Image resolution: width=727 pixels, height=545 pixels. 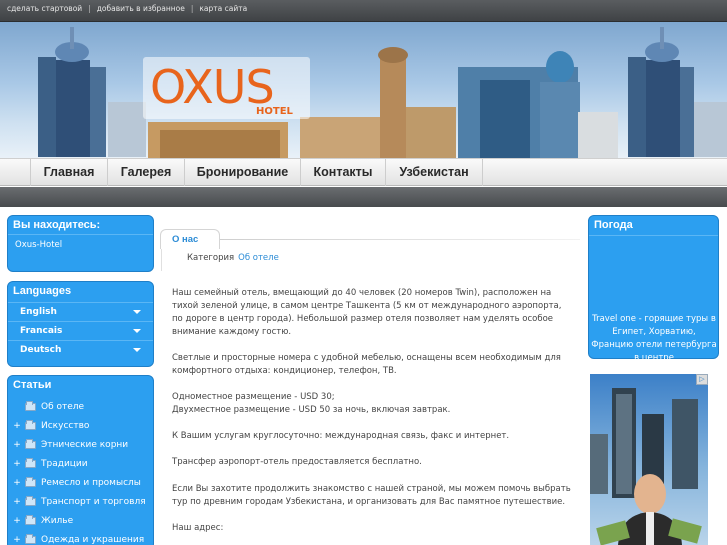 I want to click on article-label: Транспорт и торговля, so click(x=93, y=501).